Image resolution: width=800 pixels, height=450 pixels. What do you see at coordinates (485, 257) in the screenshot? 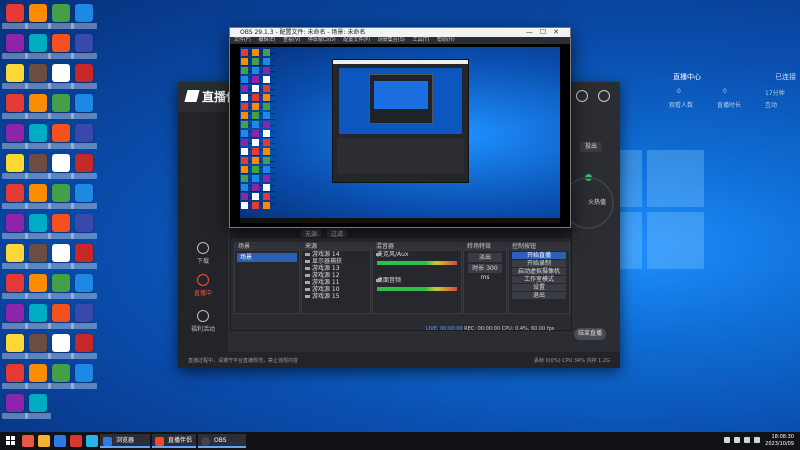
I see `transition-select: 淡出` at bounding box center [485, 257].